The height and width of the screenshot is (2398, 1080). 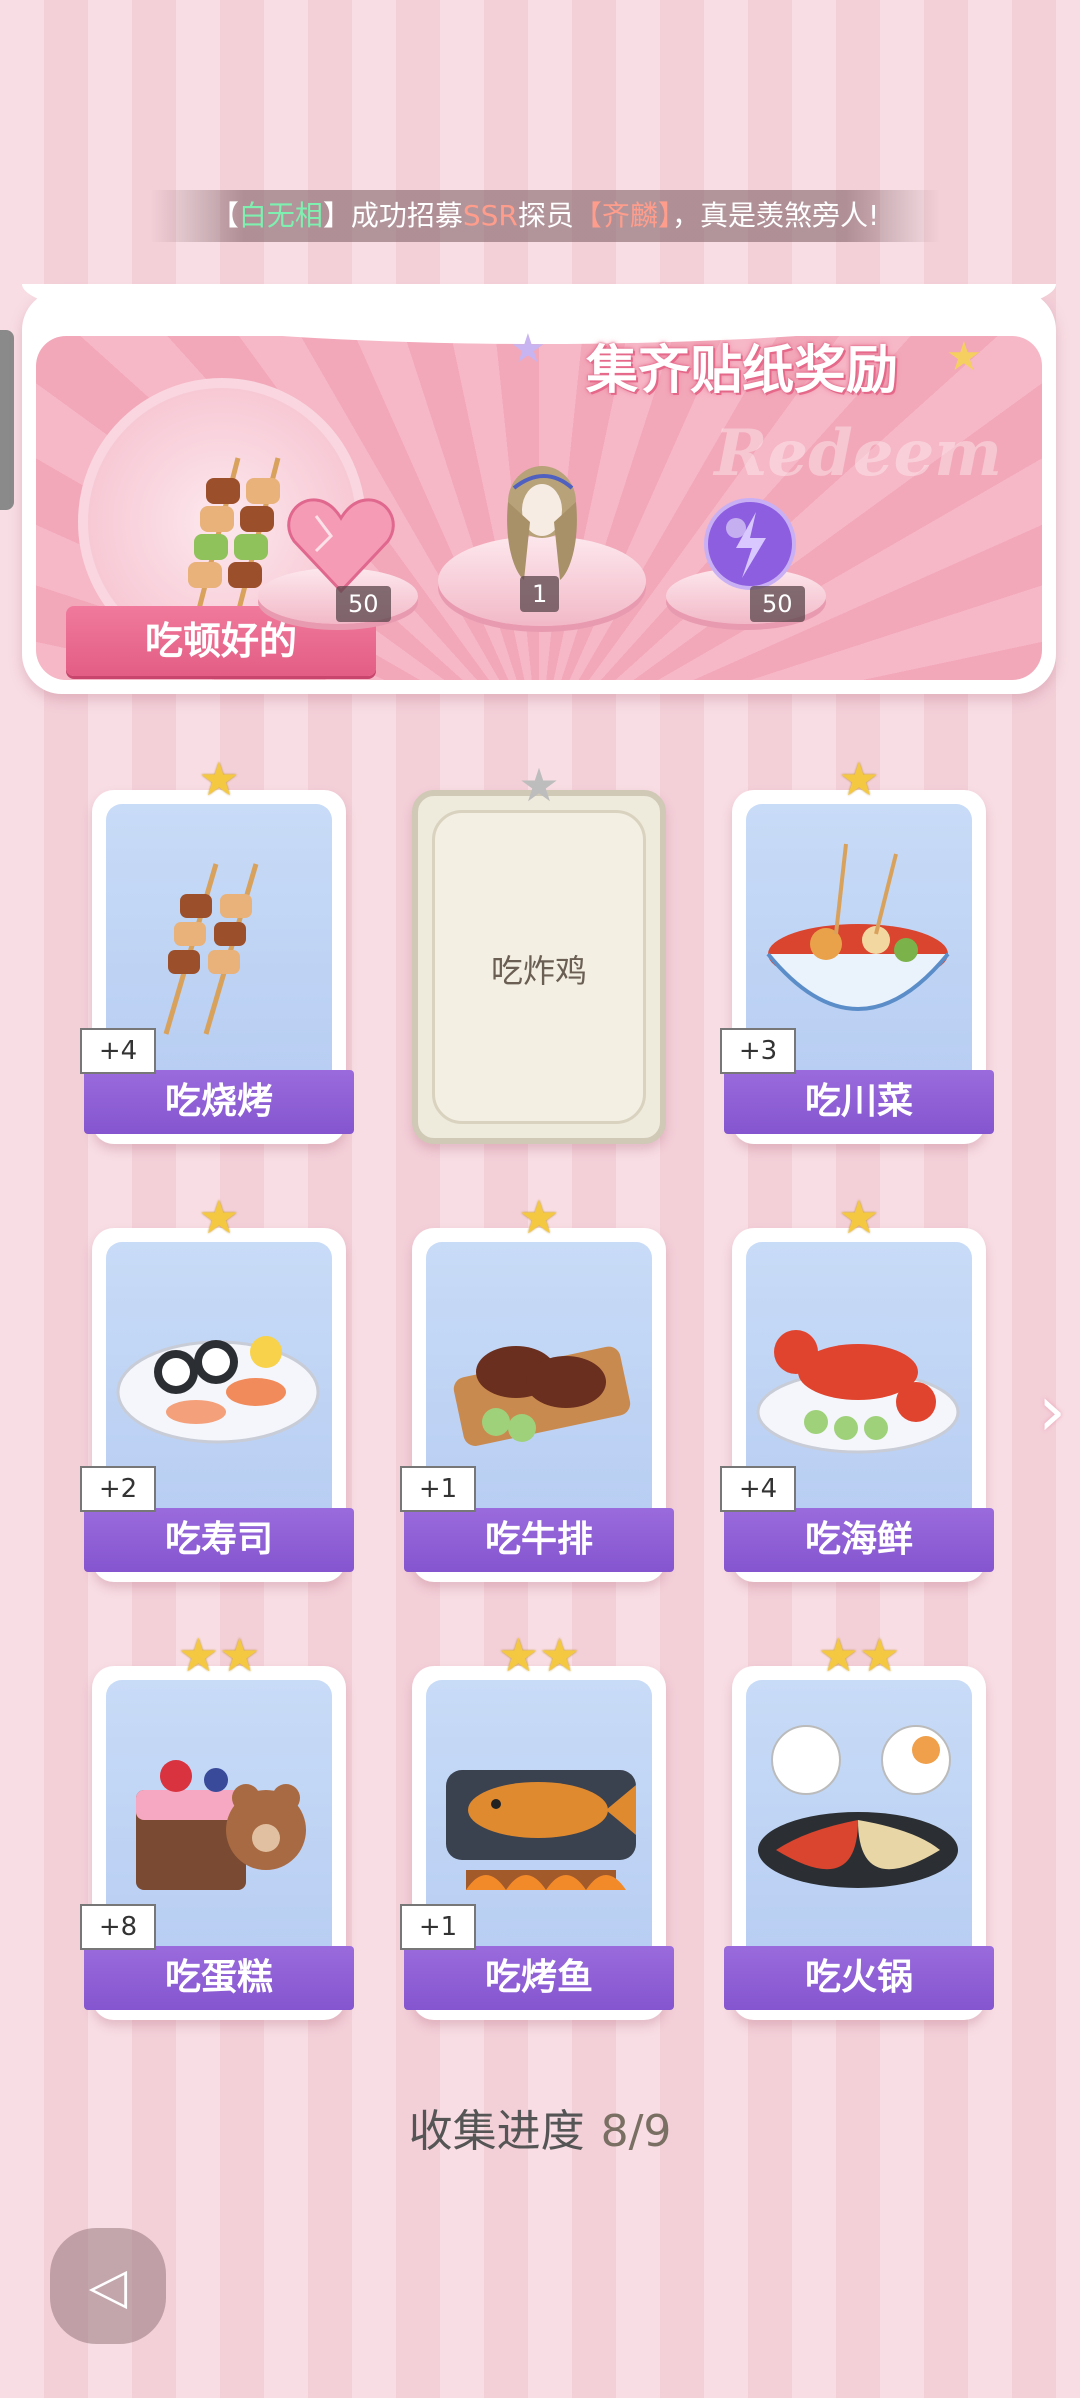 What do you see at coordinates (629, 215) in the screenshot?
I see `ticker-agent-name: 齐麟` at bounding box center [629, 215].